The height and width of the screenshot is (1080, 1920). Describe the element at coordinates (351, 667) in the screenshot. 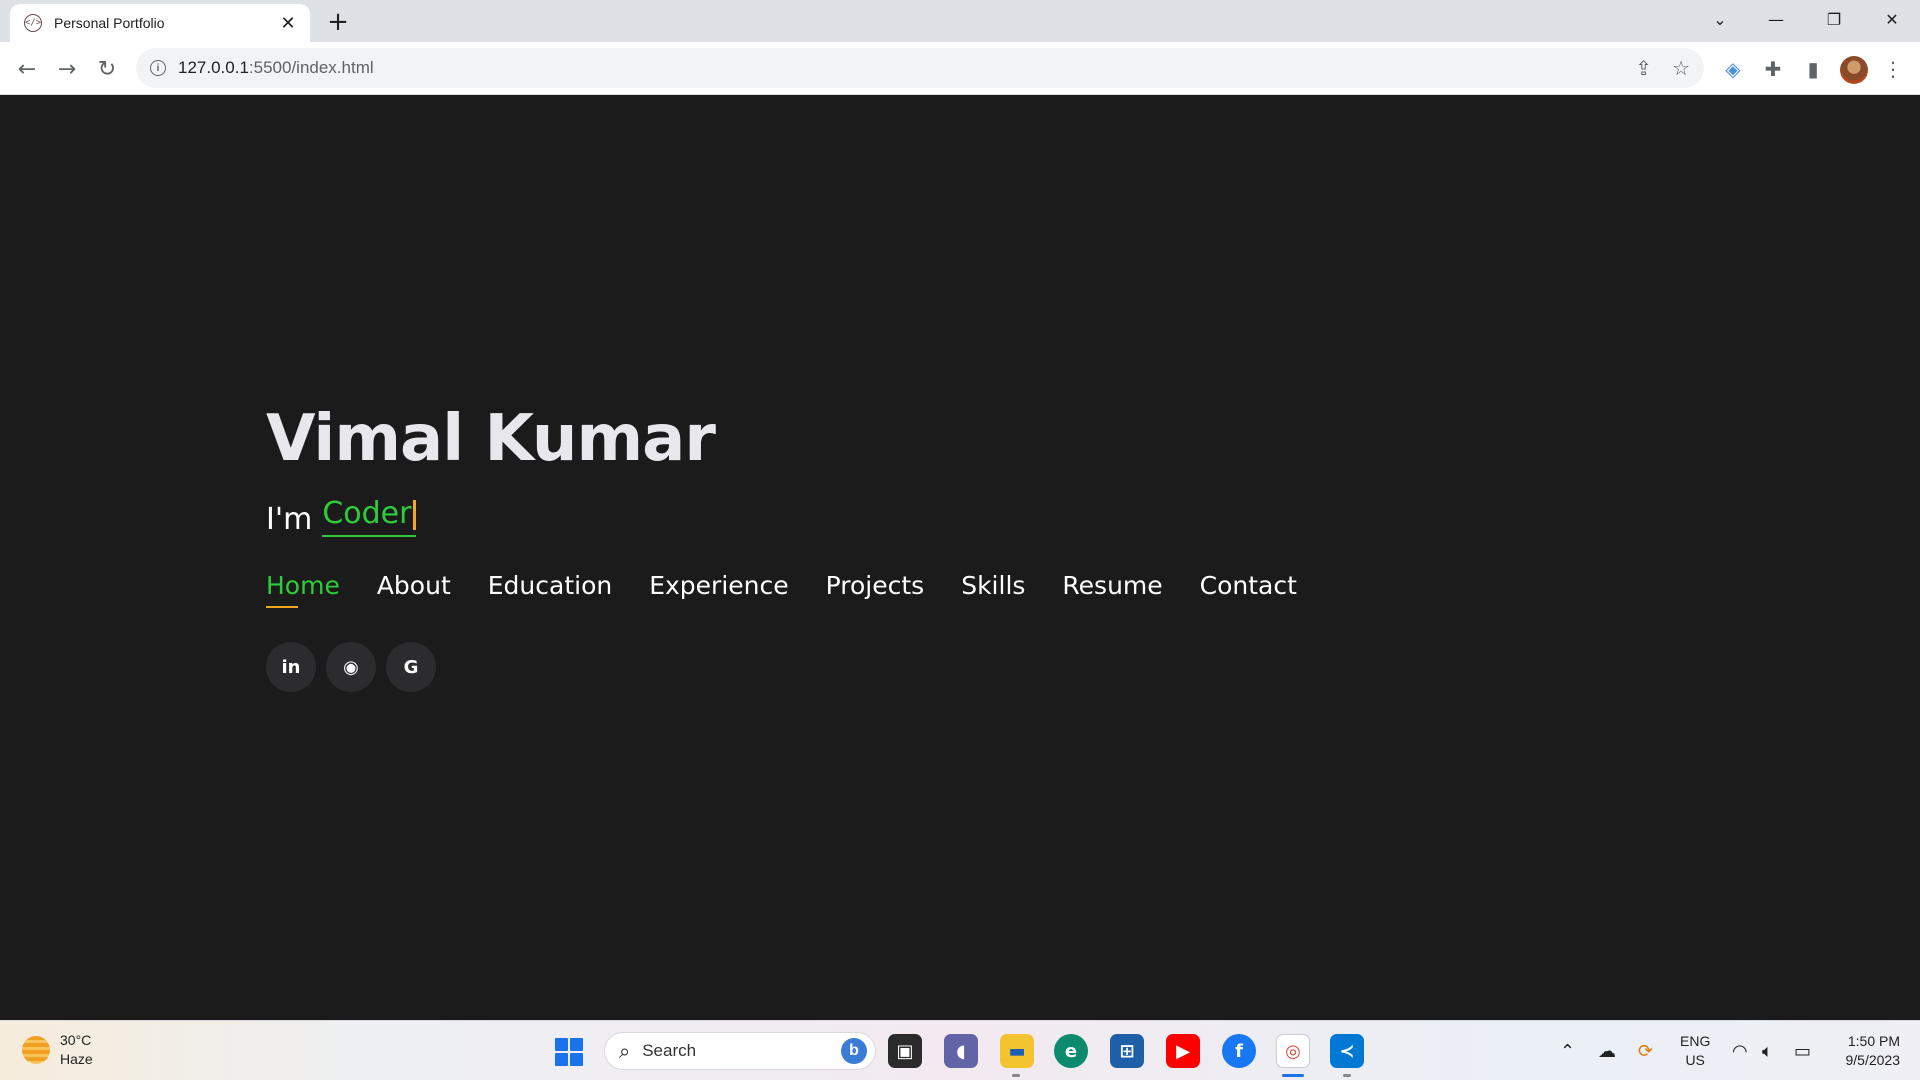

I see `github-icon: ◉` at that location.